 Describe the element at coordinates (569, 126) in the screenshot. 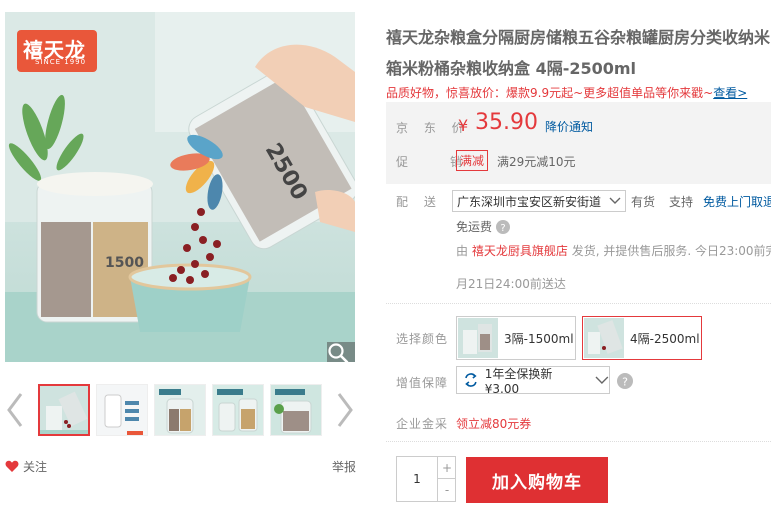

I see `price-alert-link: 降价通知` at that location.